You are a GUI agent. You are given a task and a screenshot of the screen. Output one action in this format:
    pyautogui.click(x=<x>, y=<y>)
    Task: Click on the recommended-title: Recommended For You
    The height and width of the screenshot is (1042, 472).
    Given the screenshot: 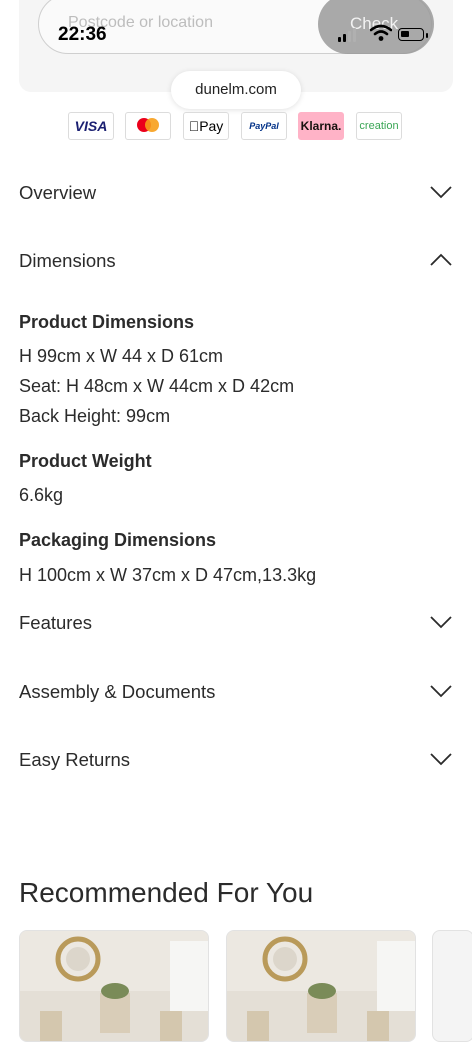 What is the action you would take?
    pyautogui.click(x=166, y=892)
    